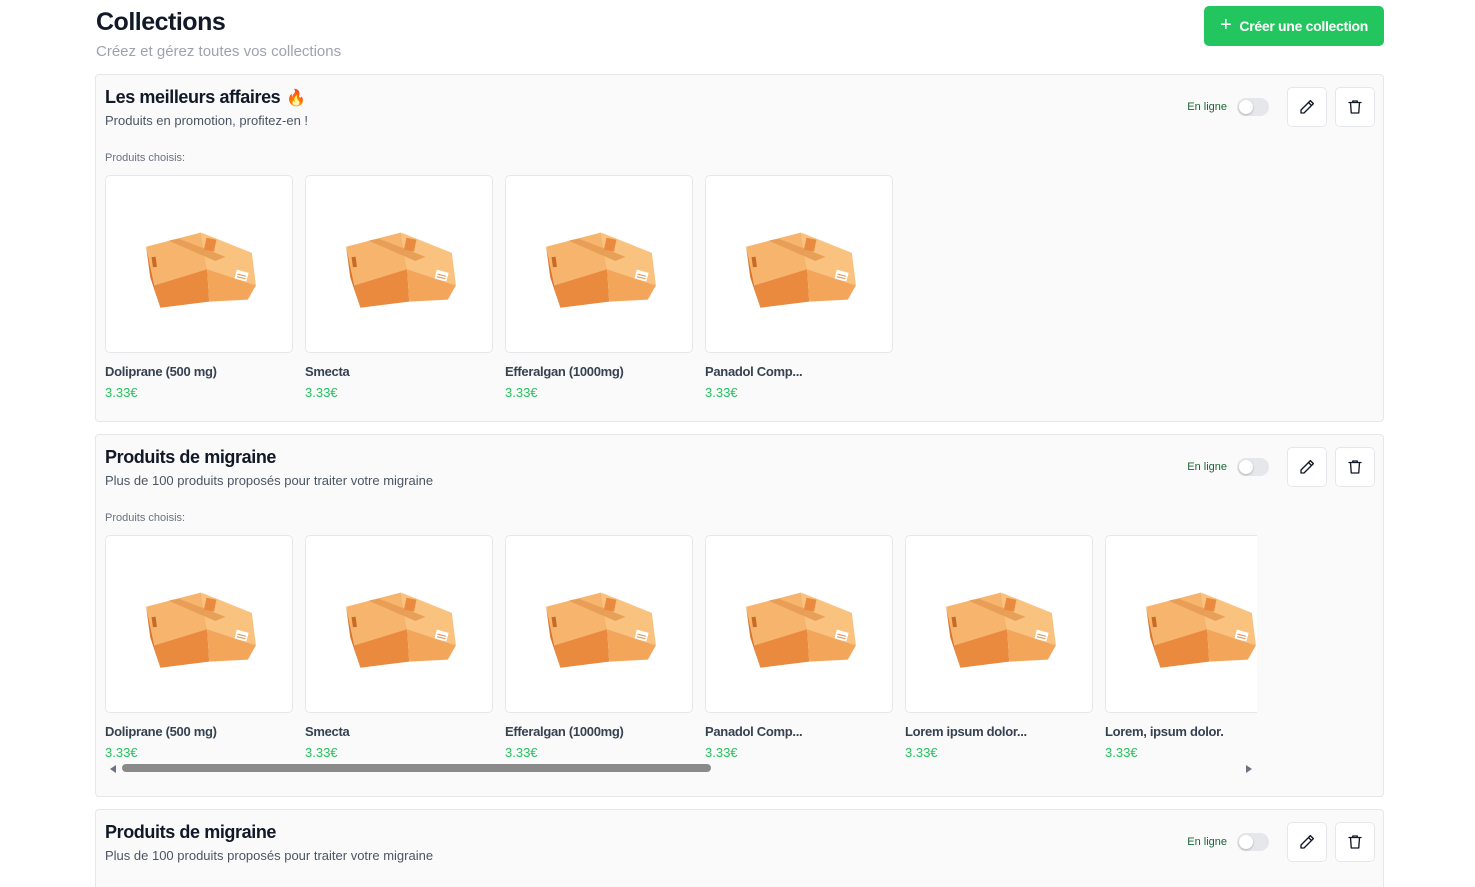  Describe the element at coordinates (193, 97) in the screenshot. I see `collection-title-text: Les meilleurs affaires` at that location.